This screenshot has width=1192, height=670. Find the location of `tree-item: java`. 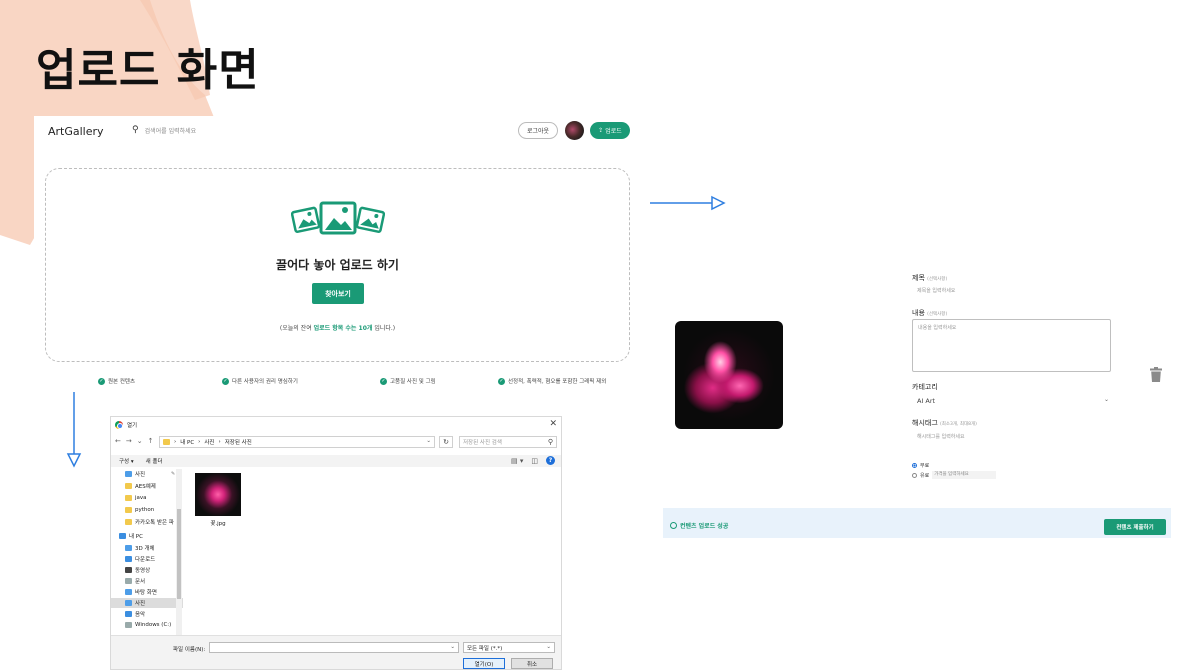

tree-item: java is located at coordinates (161, 498).